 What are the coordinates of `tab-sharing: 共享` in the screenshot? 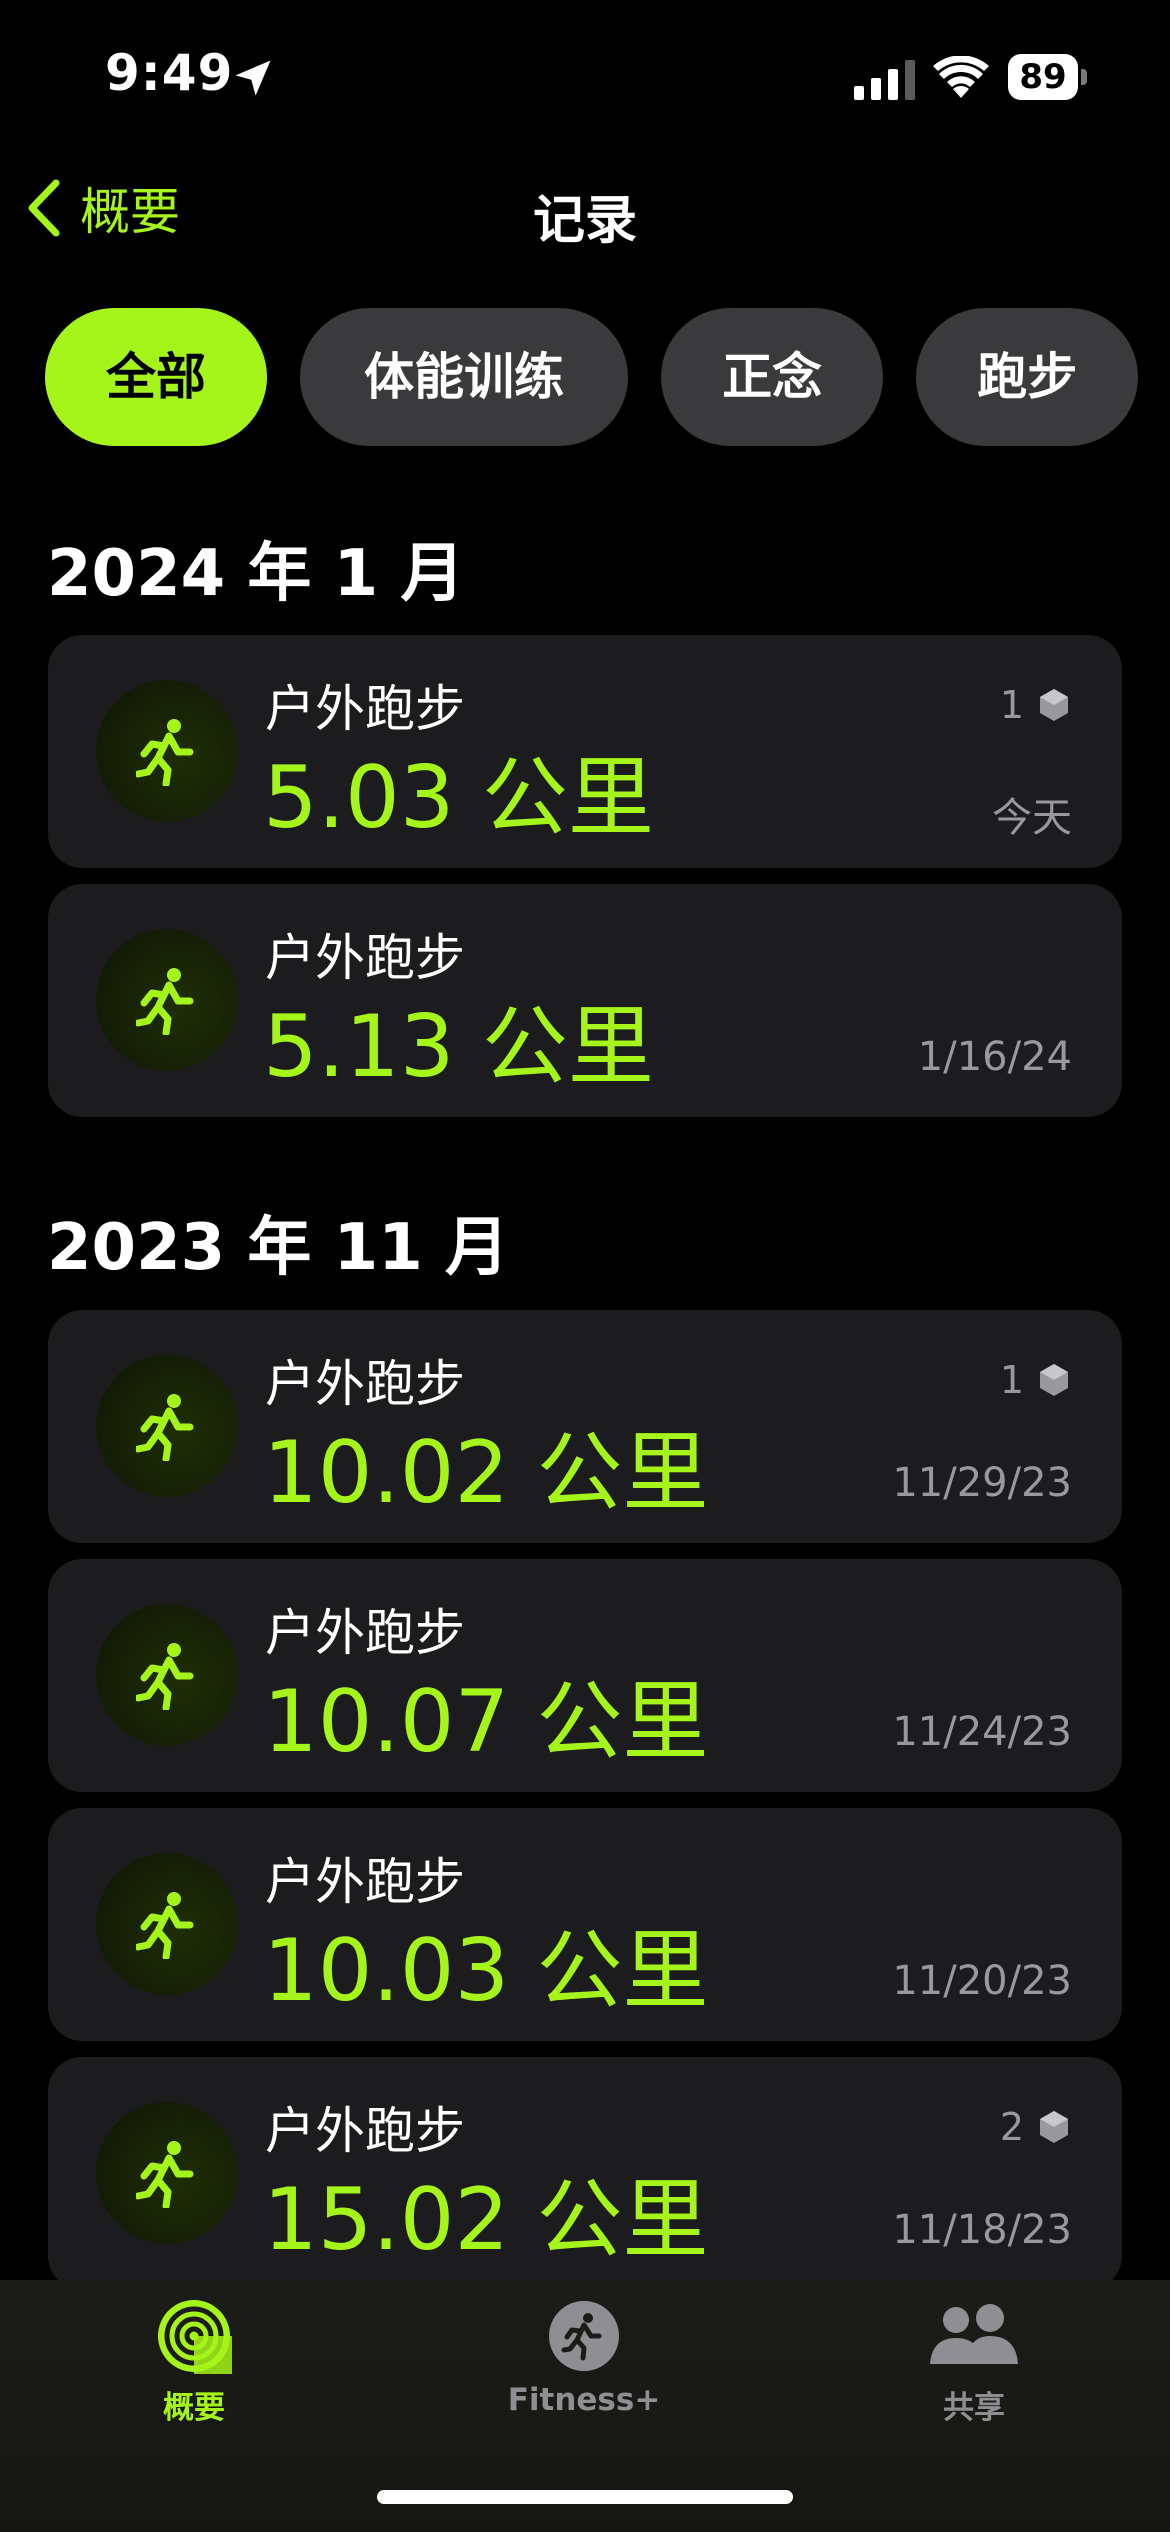 It's located at (974, 2362).